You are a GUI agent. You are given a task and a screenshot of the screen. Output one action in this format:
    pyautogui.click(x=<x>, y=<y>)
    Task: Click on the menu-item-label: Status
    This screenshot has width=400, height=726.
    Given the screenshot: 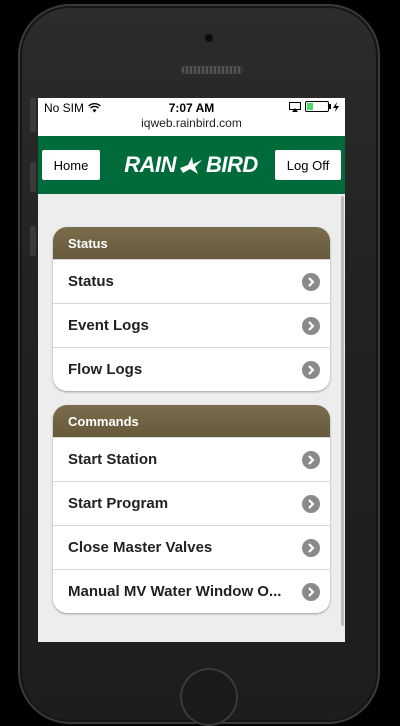 What is the action you would take?
    pyautogui.click(x=91, y=281)
    